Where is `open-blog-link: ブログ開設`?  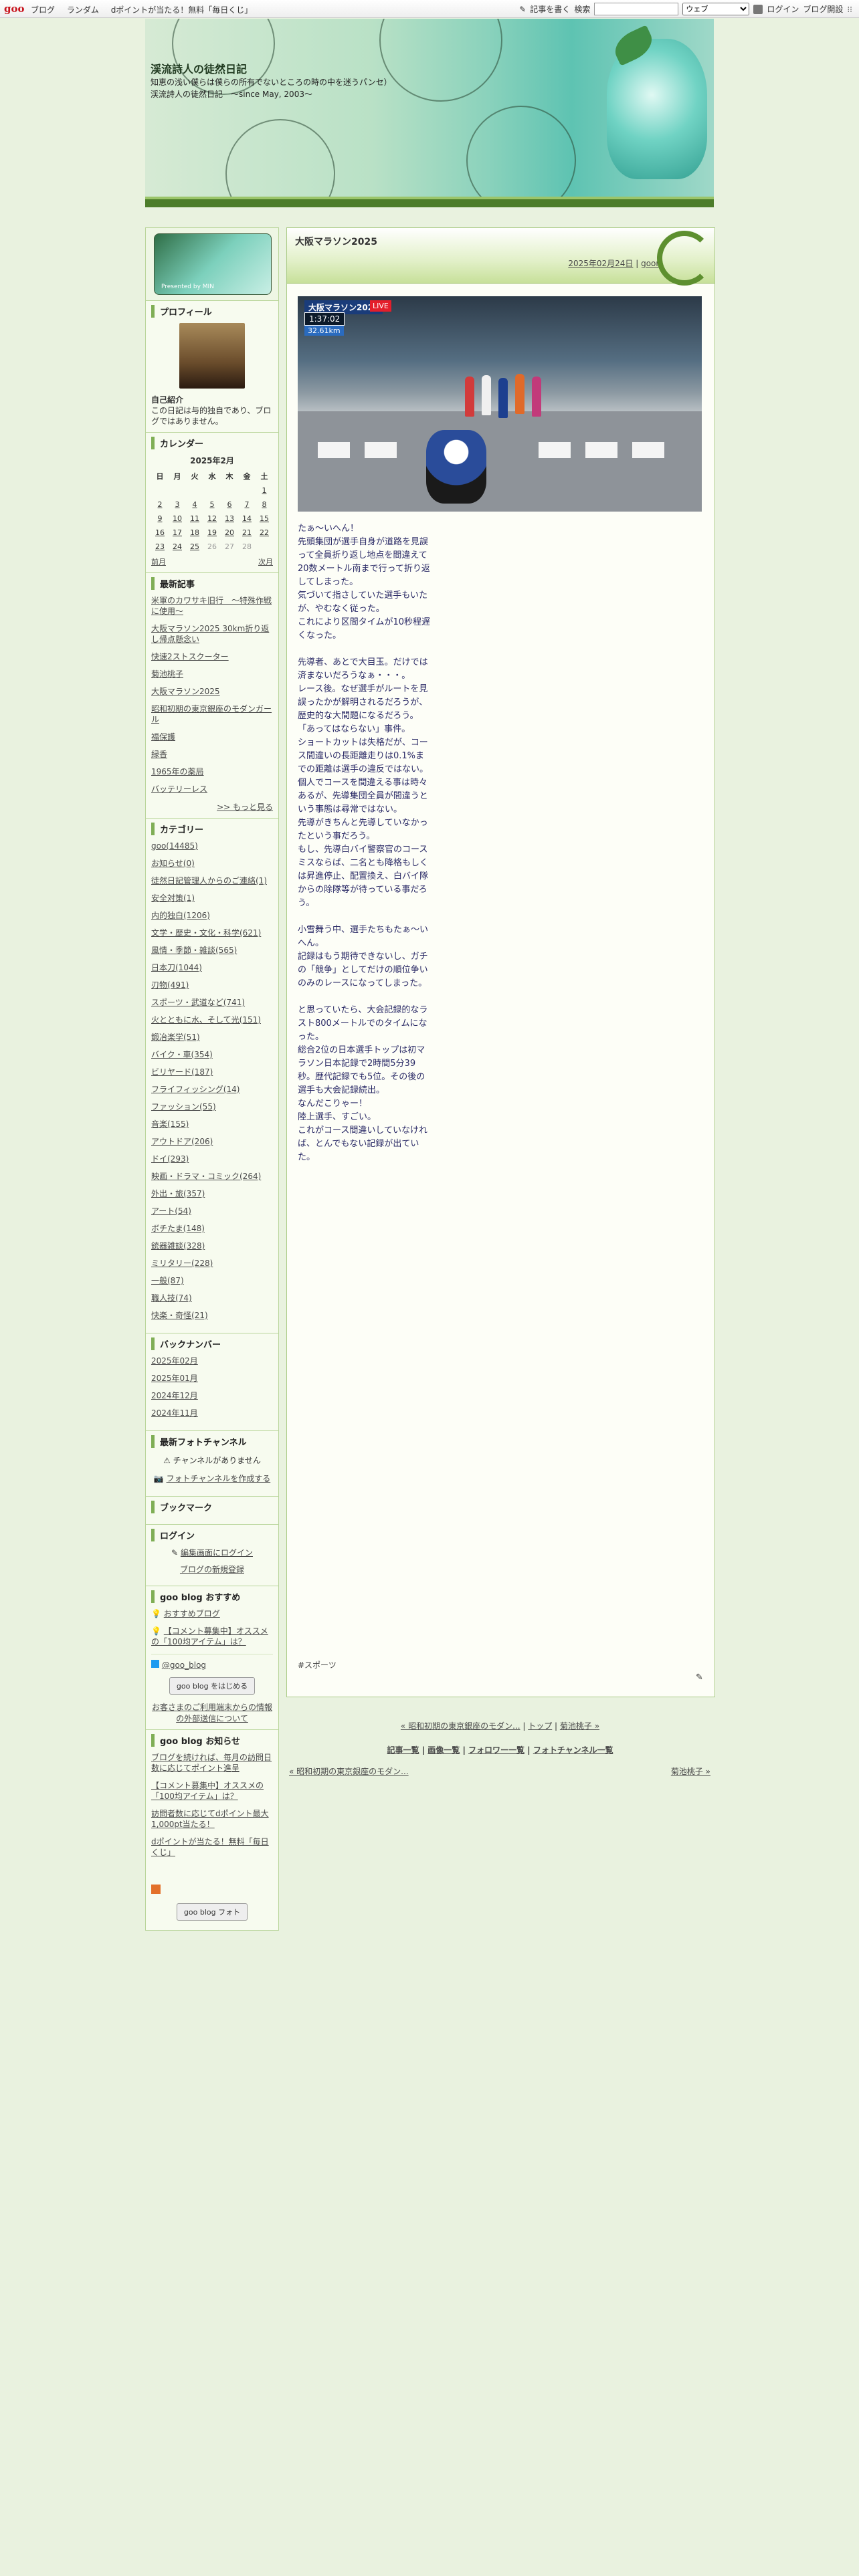 open-blog-link: ブログ開設 is located at coordinates (823, 9).